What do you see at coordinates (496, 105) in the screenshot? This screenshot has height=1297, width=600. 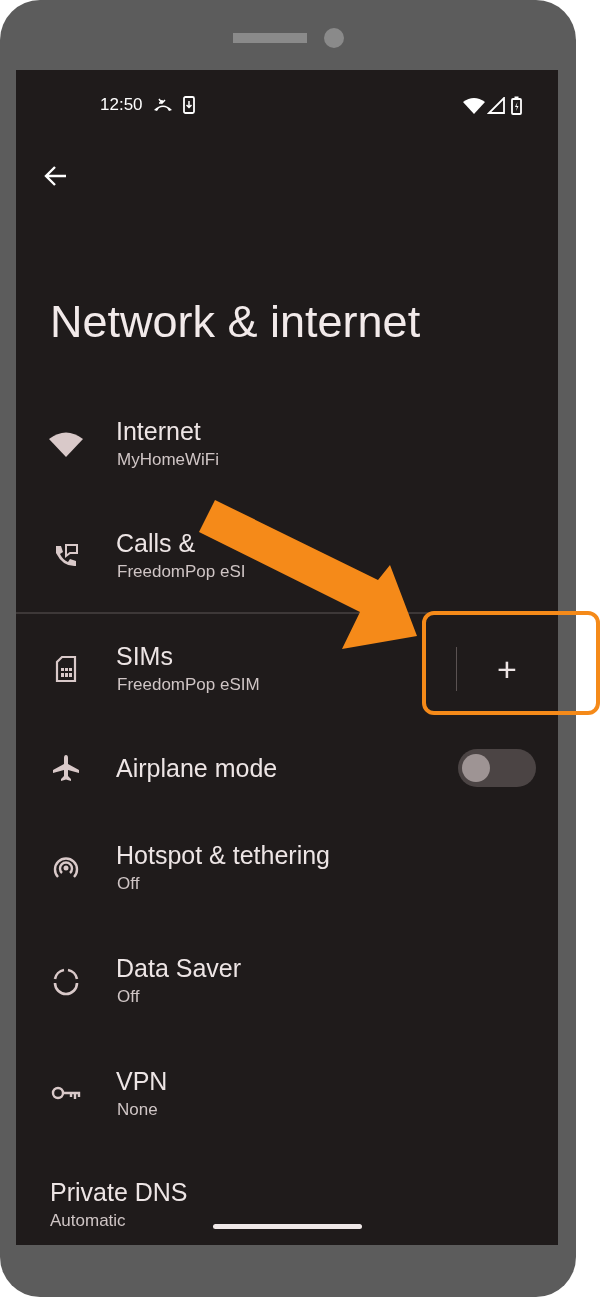 I see `signal-icon` at bounding box center [496, 105].